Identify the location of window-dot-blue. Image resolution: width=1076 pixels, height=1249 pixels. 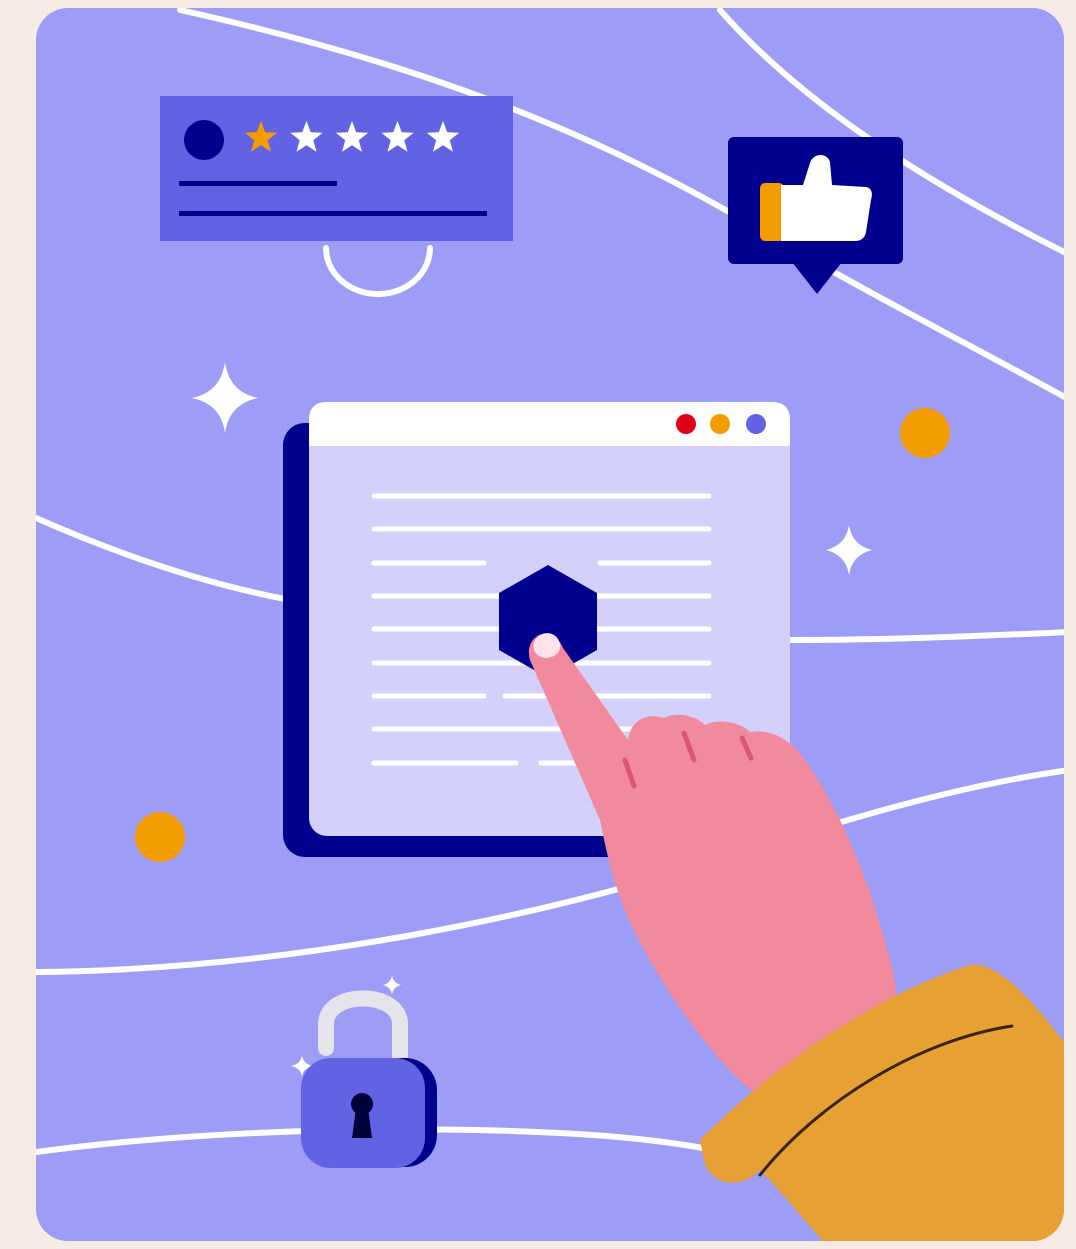
(756, 424).